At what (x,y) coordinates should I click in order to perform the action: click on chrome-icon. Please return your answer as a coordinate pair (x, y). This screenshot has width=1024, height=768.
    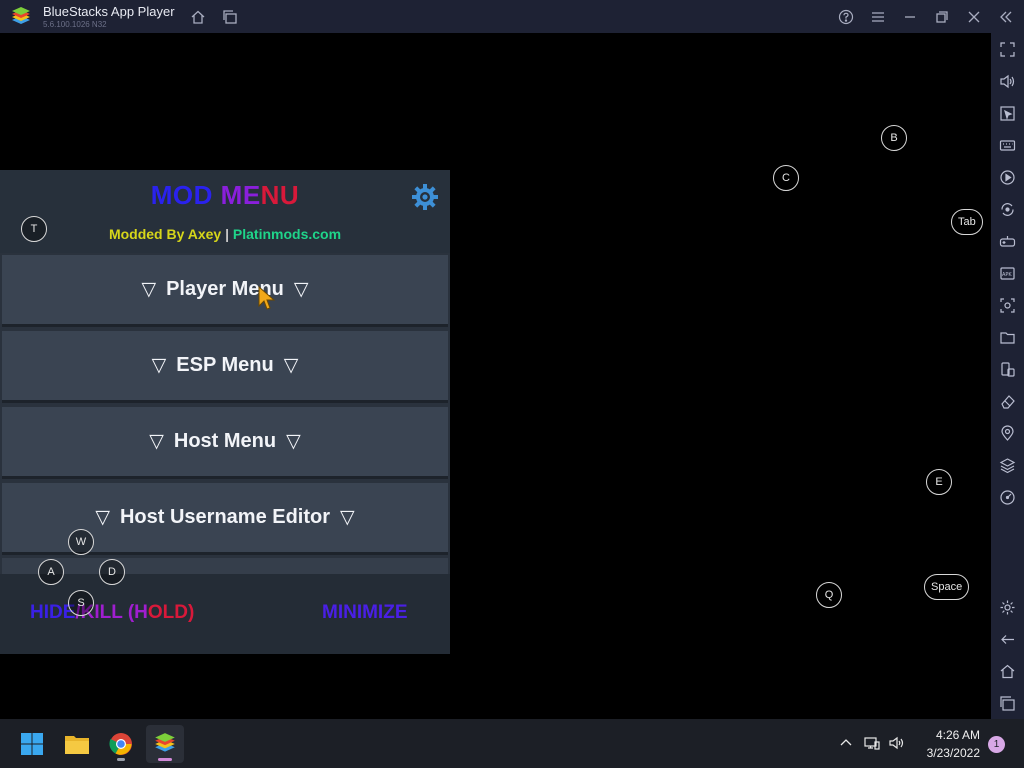
    Looking at the image, I should click on (120, 744).